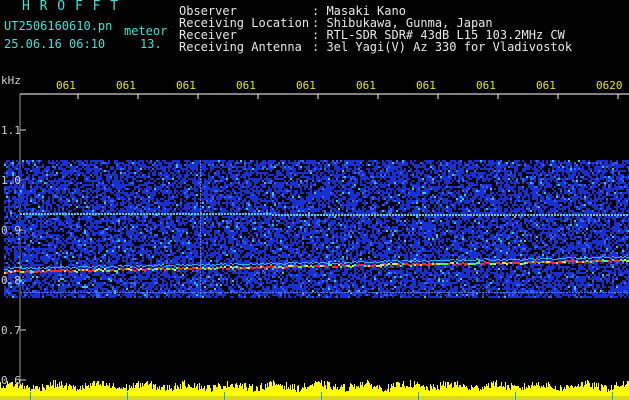 This screenshot has width=629, height=400. I want to click on y-tick-label: 0.8, so click(11, 280).